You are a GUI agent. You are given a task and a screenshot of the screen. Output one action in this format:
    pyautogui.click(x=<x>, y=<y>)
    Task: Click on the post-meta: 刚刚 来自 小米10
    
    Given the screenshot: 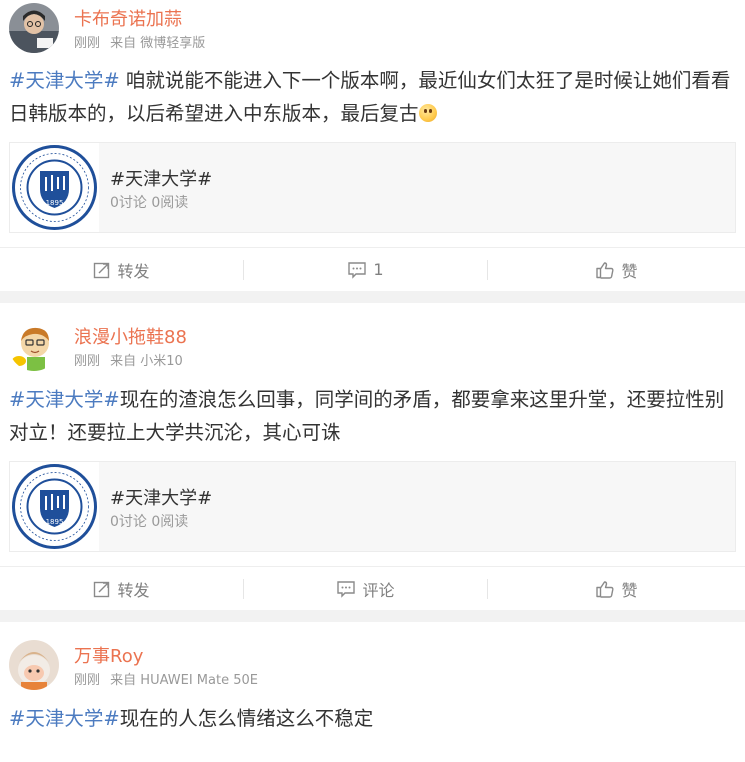 What is the action you would take?
    pyautogui.click(x=128, y=359)
    